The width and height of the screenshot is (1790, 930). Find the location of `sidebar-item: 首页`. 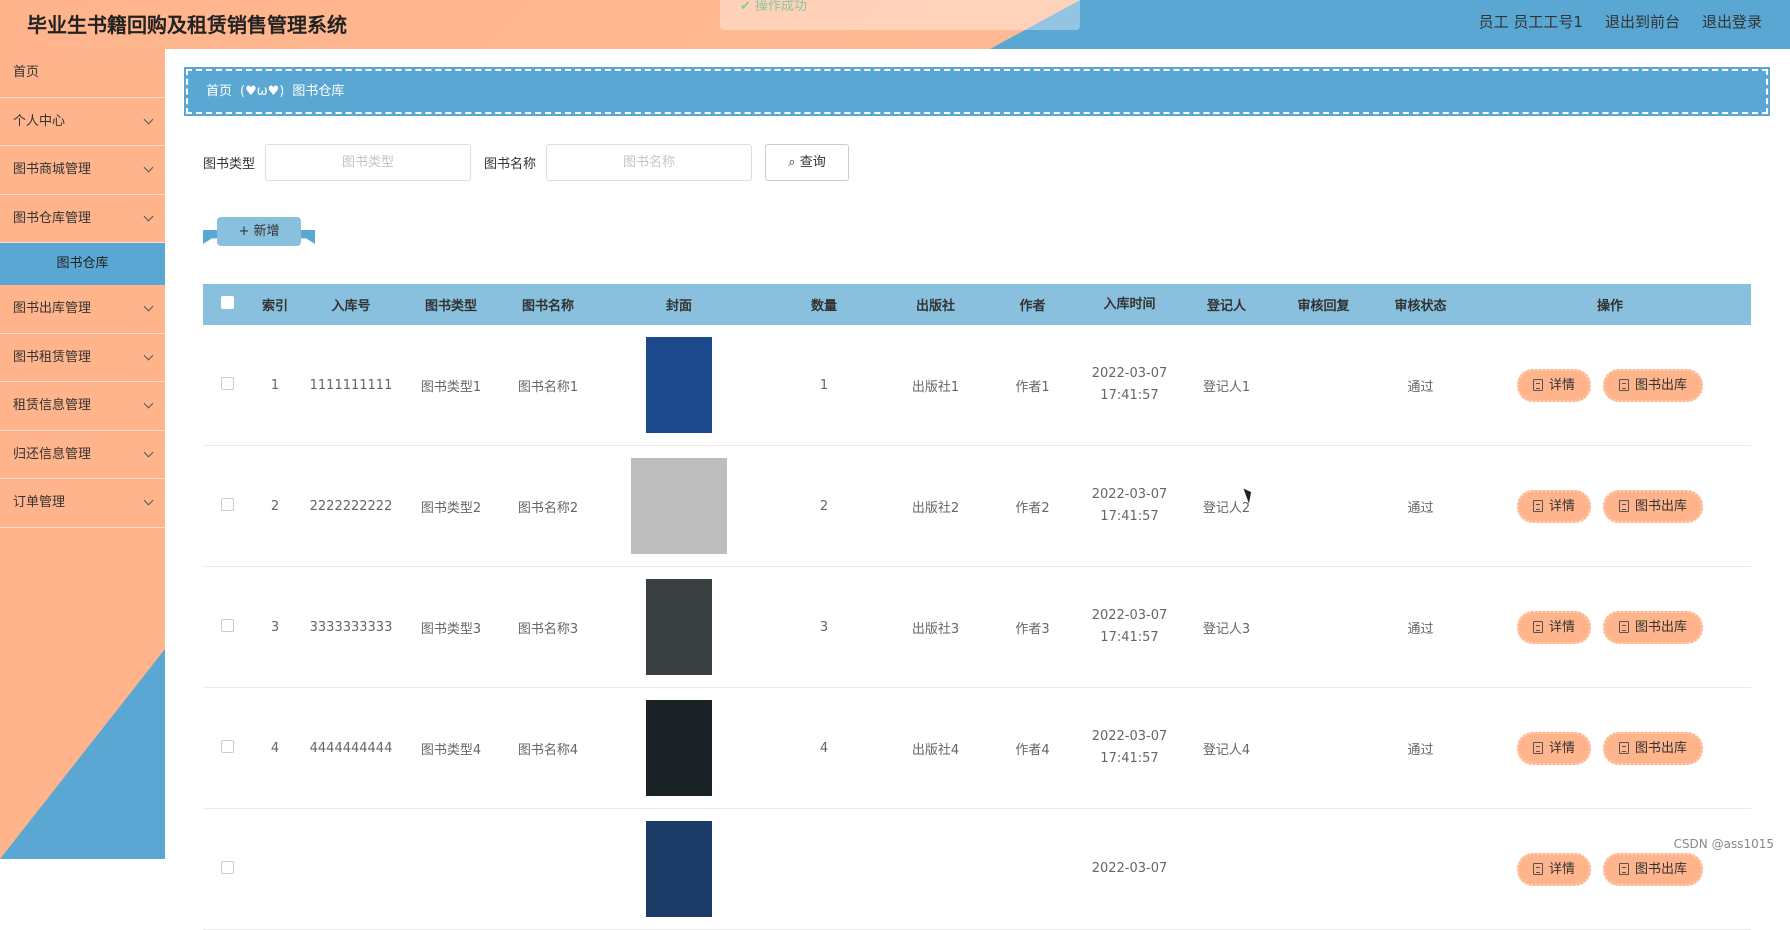

sidebar-item: 首页 is located at coordinates (82, 73).